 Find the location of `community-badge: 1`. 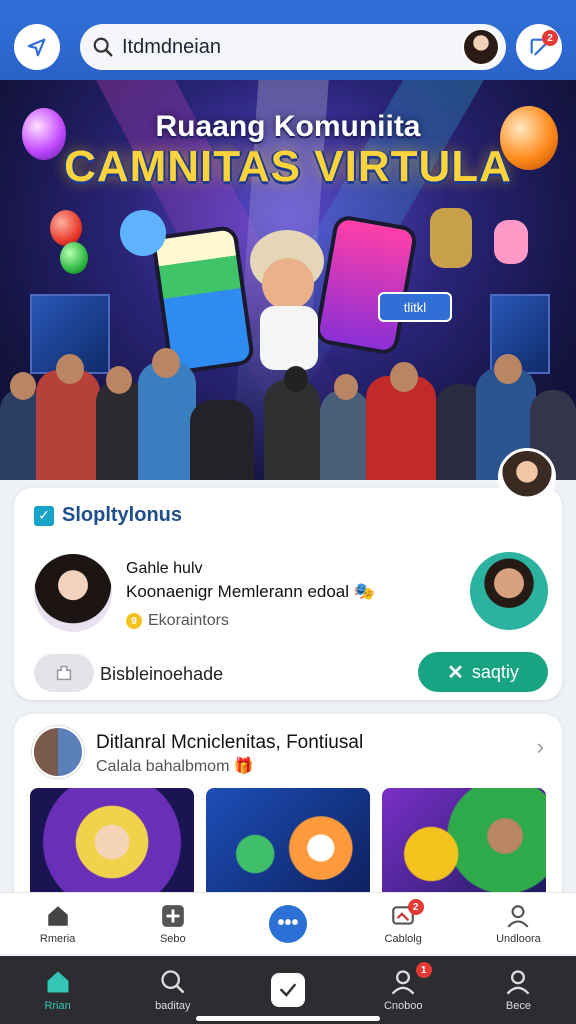

community-badge: 1 is located at coordinates (423, 970).